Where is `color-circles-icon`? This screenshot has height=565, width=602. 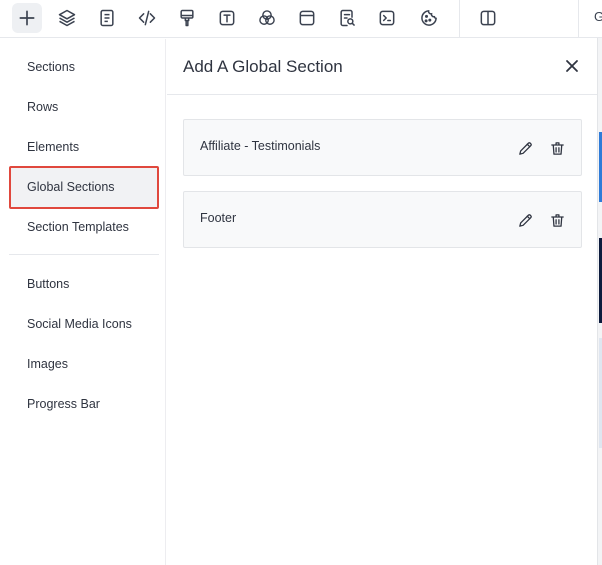
color-circles-icon is located at coordinates (267, 17).